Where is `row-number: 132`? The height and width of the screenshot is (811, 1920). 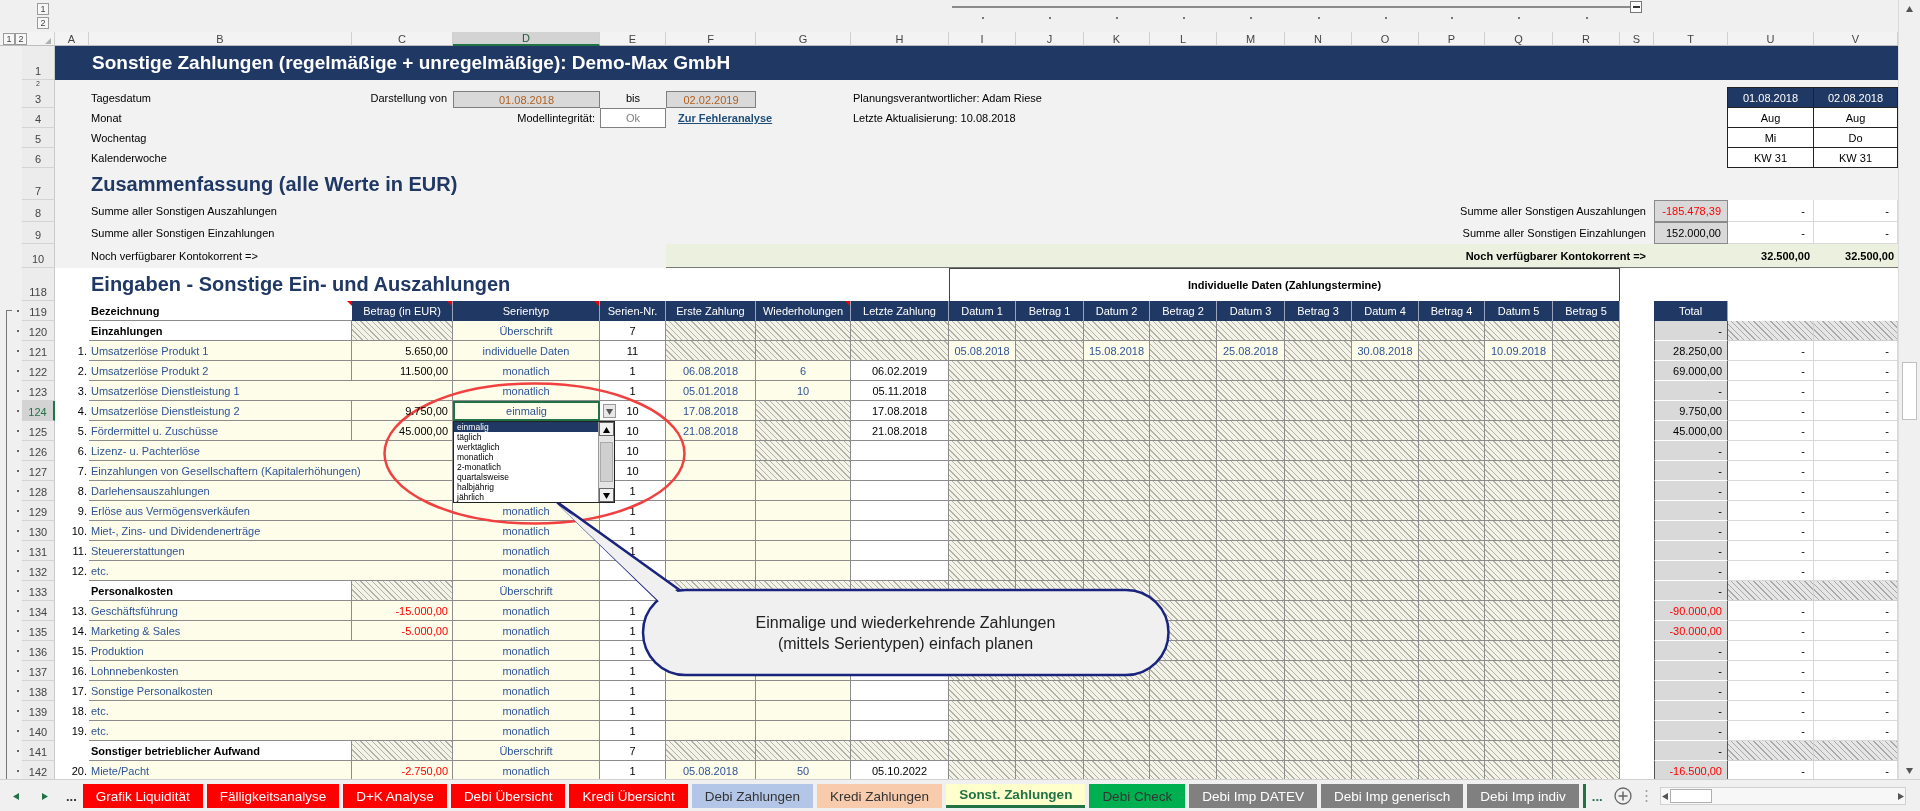 row-number: 132 is located at coordinates (38, 571).